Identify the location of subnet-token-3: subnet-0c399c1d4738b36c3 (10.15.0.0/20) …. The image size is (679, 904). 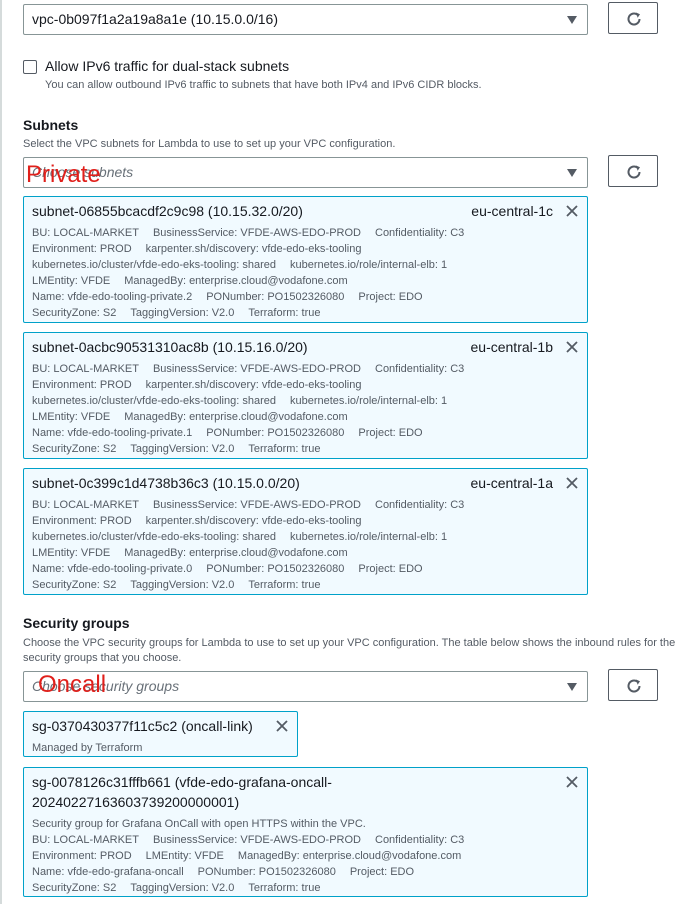
(305, 531).